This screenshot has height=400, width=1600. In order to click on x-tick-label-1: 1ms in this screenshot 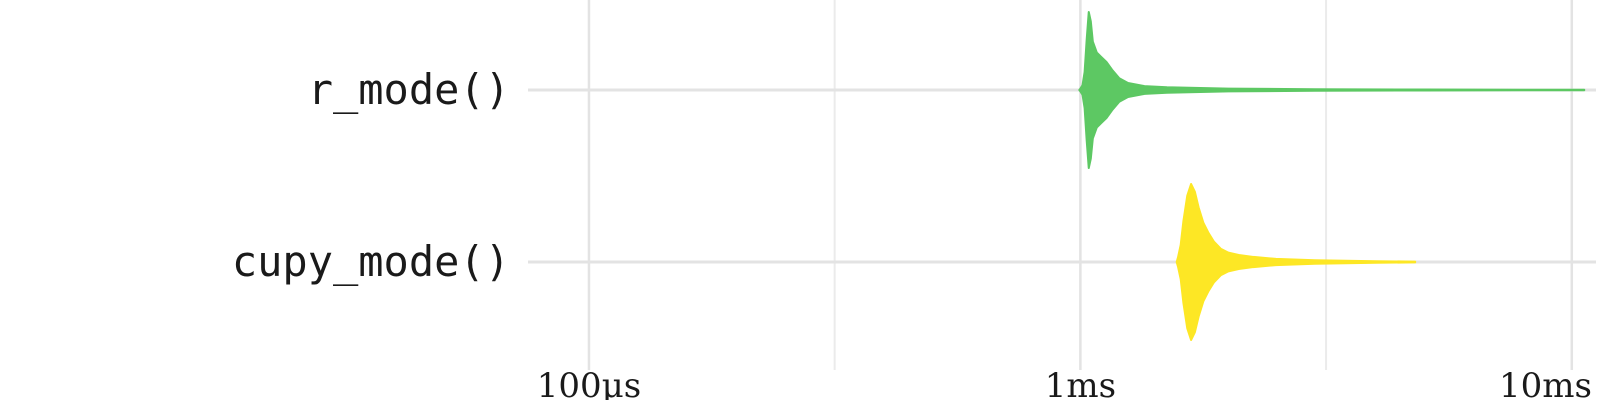, I will do `click(1080, 383)`.